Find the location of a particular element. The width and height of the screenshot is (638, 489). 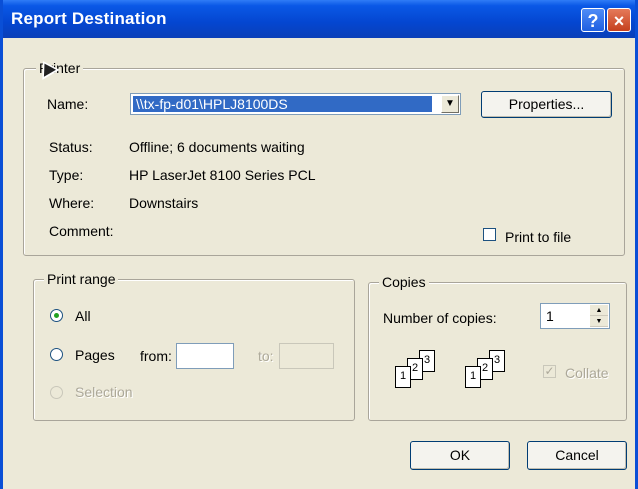

spin-up-icon: ▲ is located at coordinates (599, 310).